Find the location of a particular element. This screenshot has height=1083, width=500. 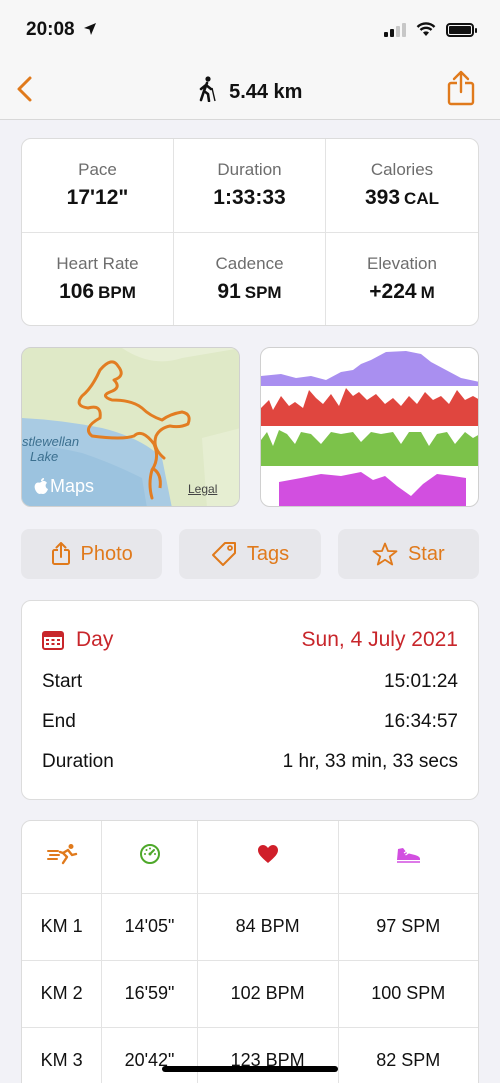

split-cadence: 97 SPM is located at coordinates (408, 927).